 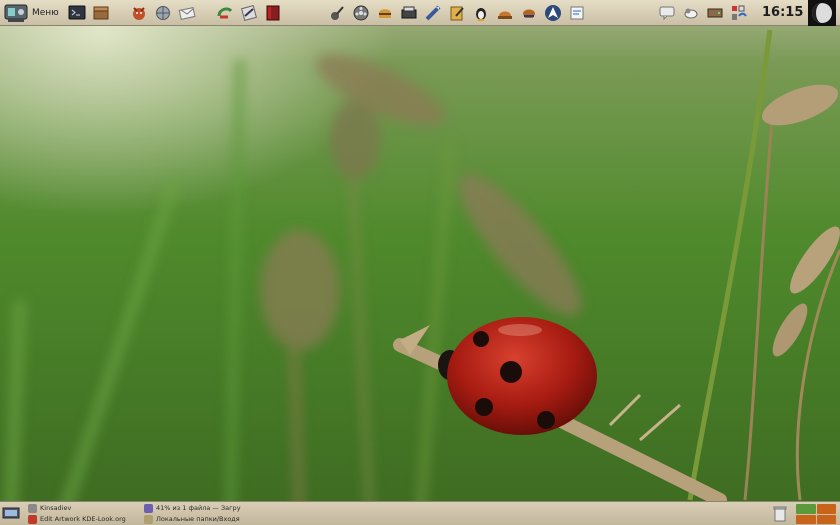 I want to click on taskbar-item: Kinsadiev, so click(x=84, y=508).